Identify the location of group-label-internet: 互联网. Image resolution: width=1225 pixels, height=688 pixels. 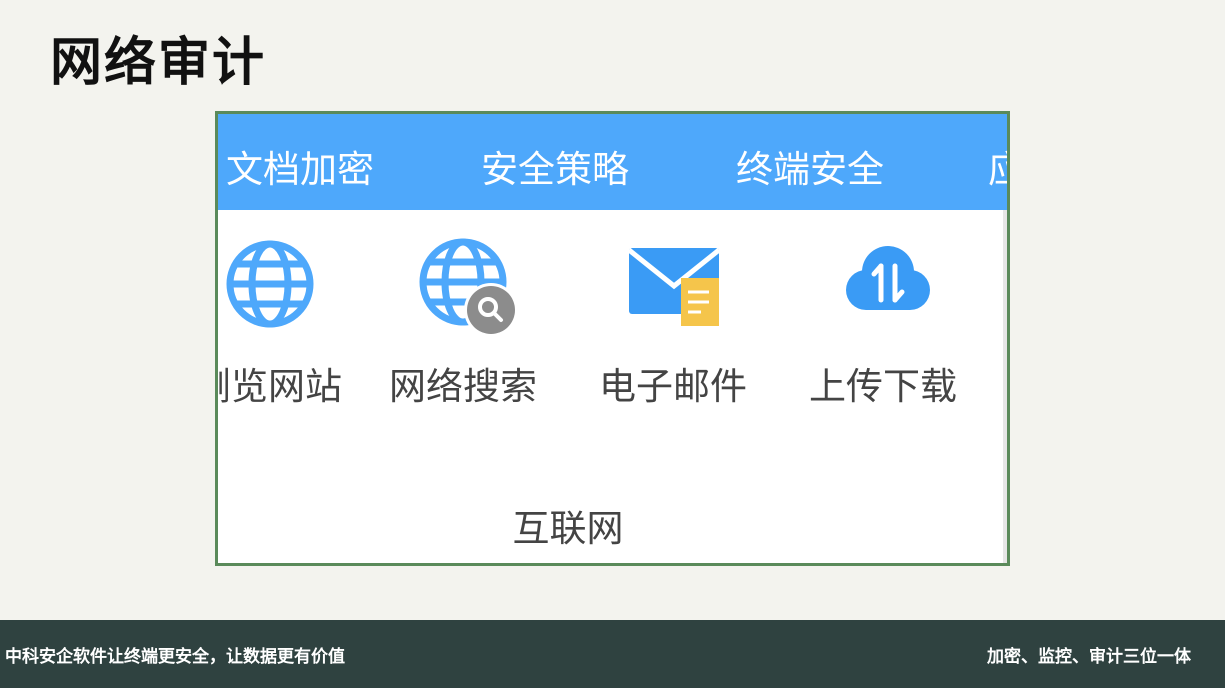
(568, 528).